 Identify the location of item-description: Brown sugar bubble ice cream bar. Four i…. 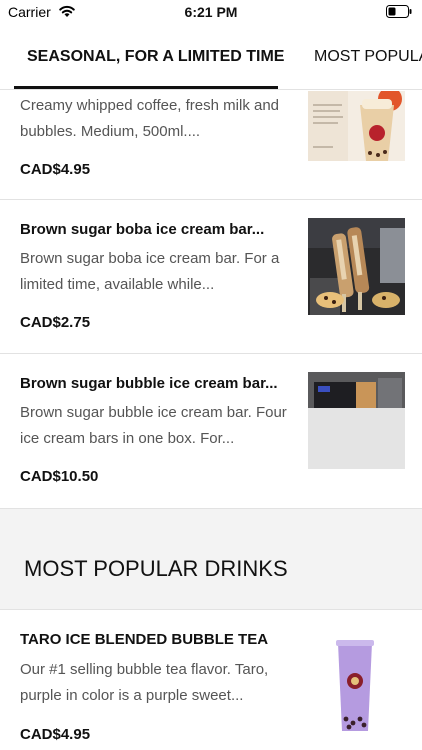
(153, 425).